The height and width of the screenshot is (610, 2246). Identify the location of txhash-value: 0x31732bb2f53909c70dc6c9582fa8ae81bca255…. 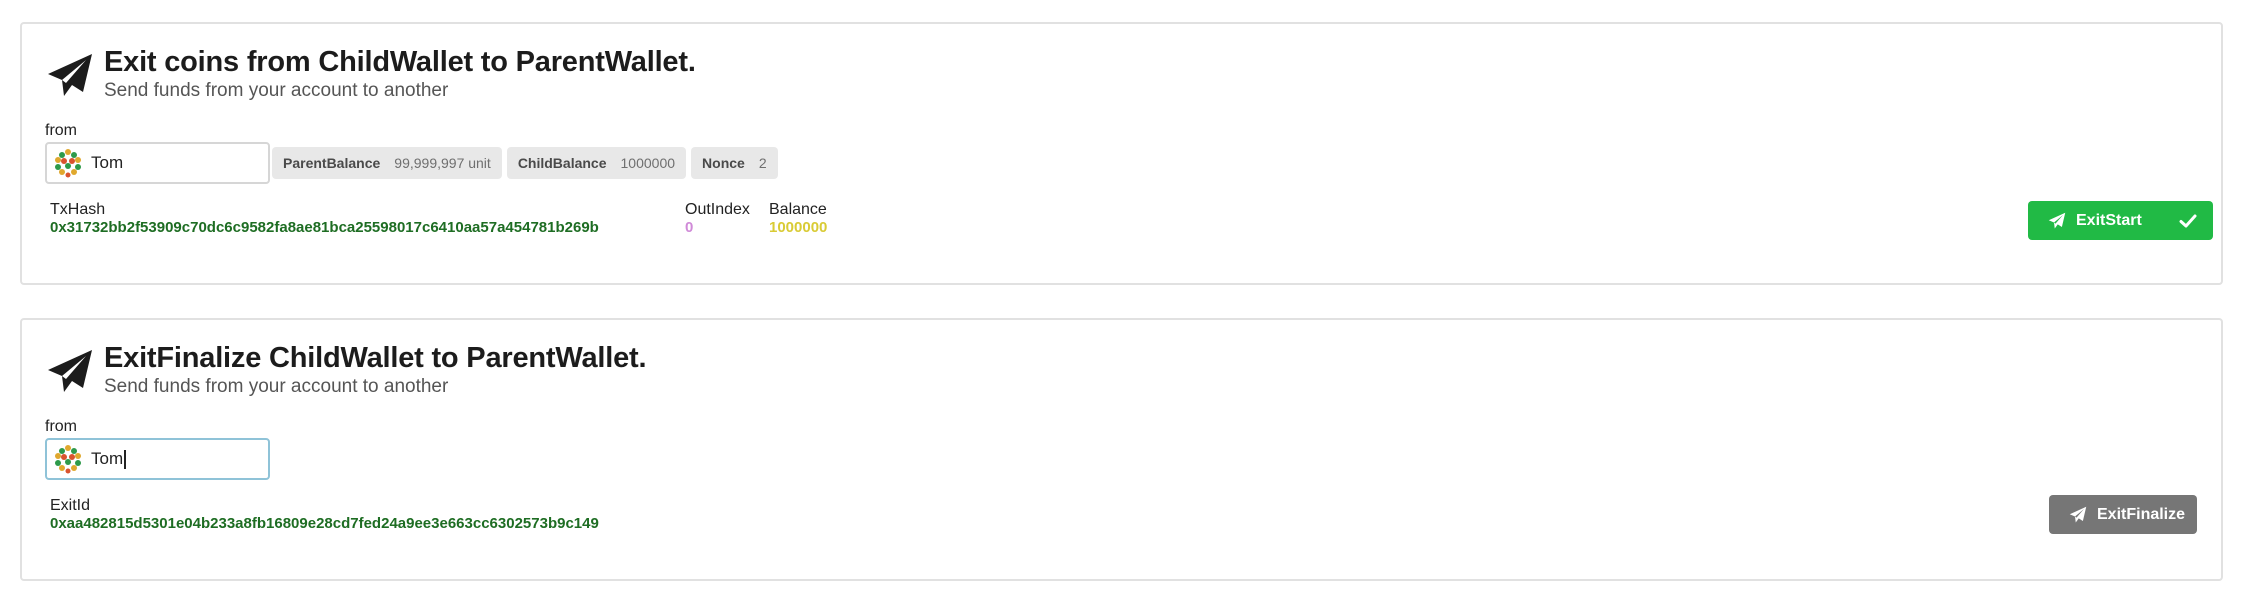
(324, 227).